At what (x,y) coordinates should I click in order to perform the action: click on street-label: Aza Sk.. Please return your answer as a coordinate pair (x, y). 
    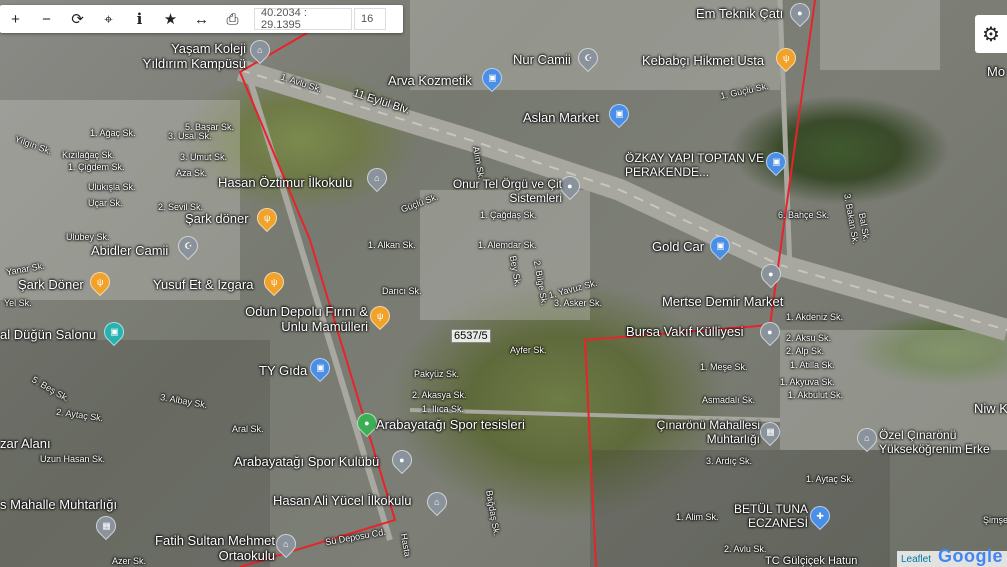
    Looking at the image, I should click on (192, 173).